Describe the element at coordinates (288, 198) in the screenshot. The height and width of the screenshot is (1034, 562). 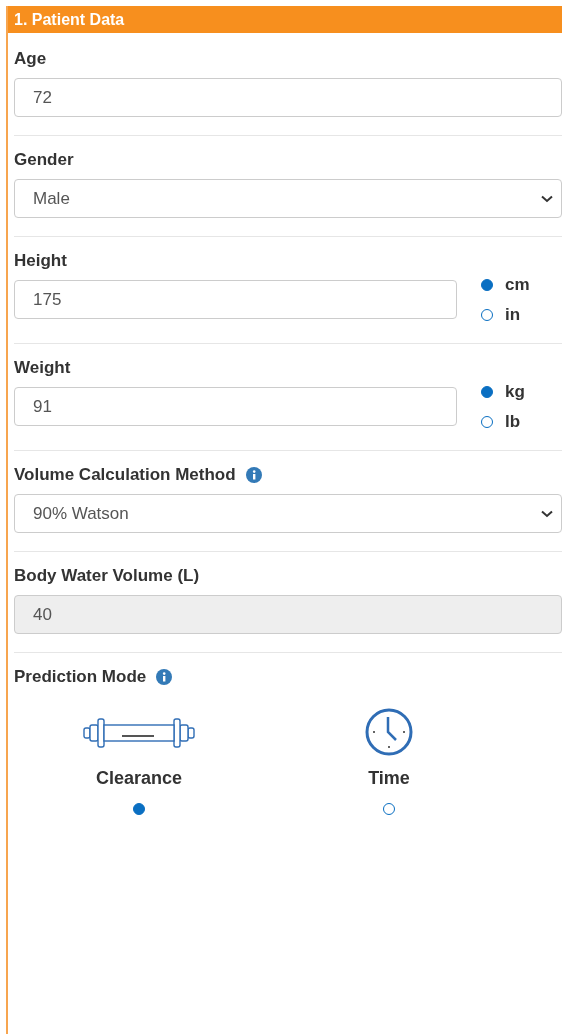
I see `dropdown: Male` at that location.